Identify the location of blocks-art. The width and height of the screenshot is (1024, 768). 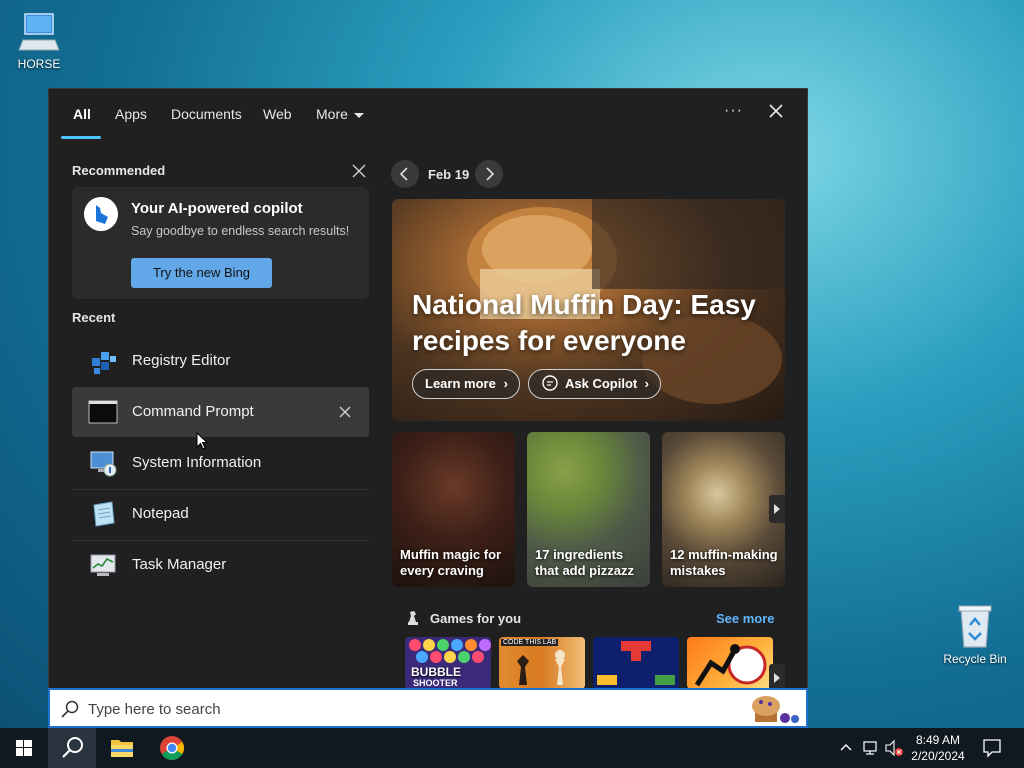
(636, 663).